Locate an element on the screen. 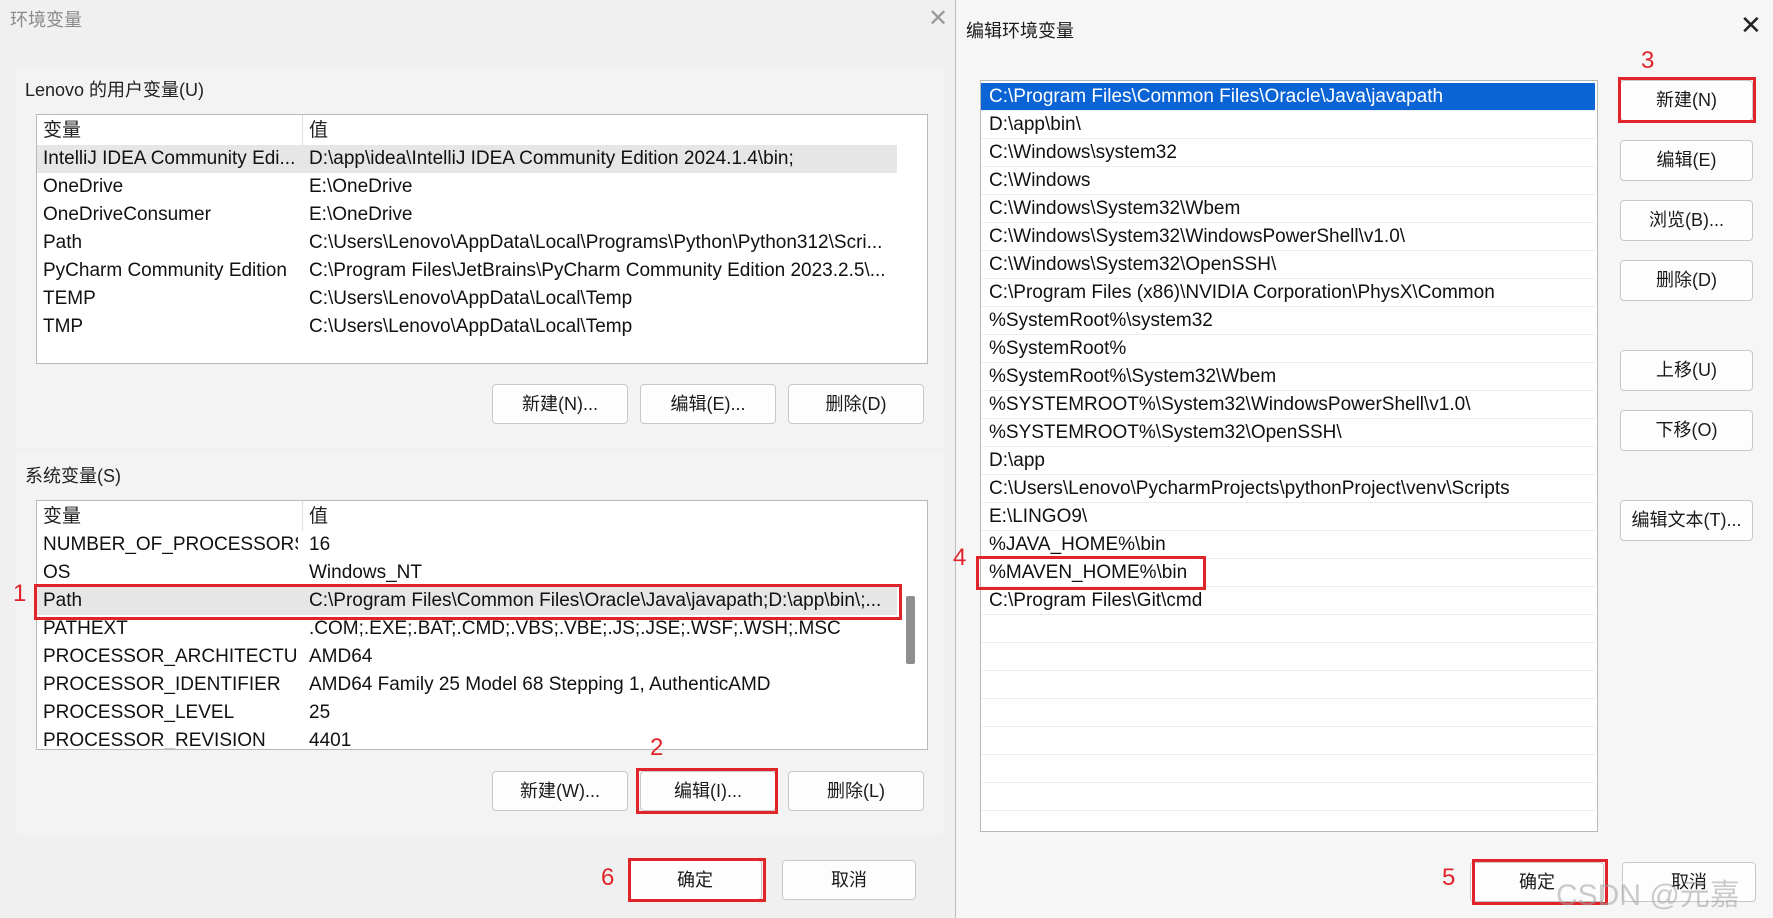 The width and height of the screenshot is (1773, 918). path-entry: C:\Windows\System32\Wbem is located at coordinates (1288, 209).